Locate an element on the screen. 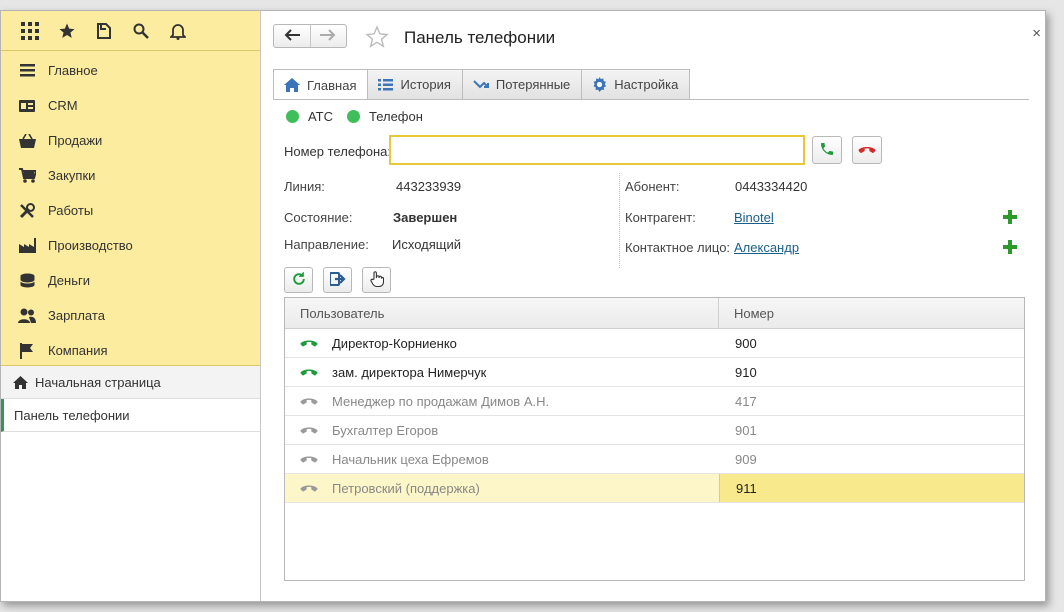  menu-item-sales: Продажи is located at coordinates (130, 140).